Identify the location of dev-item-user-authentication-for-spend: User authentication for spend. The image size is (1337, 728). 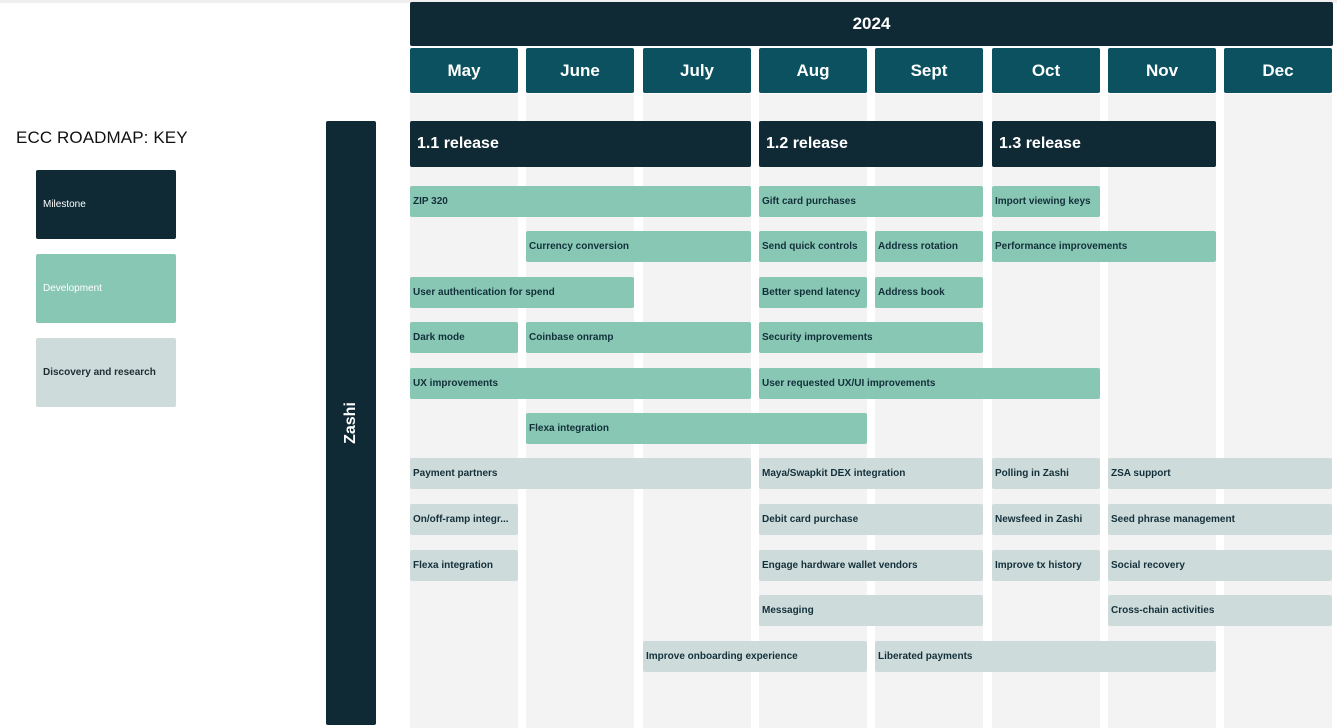
(522, 292).